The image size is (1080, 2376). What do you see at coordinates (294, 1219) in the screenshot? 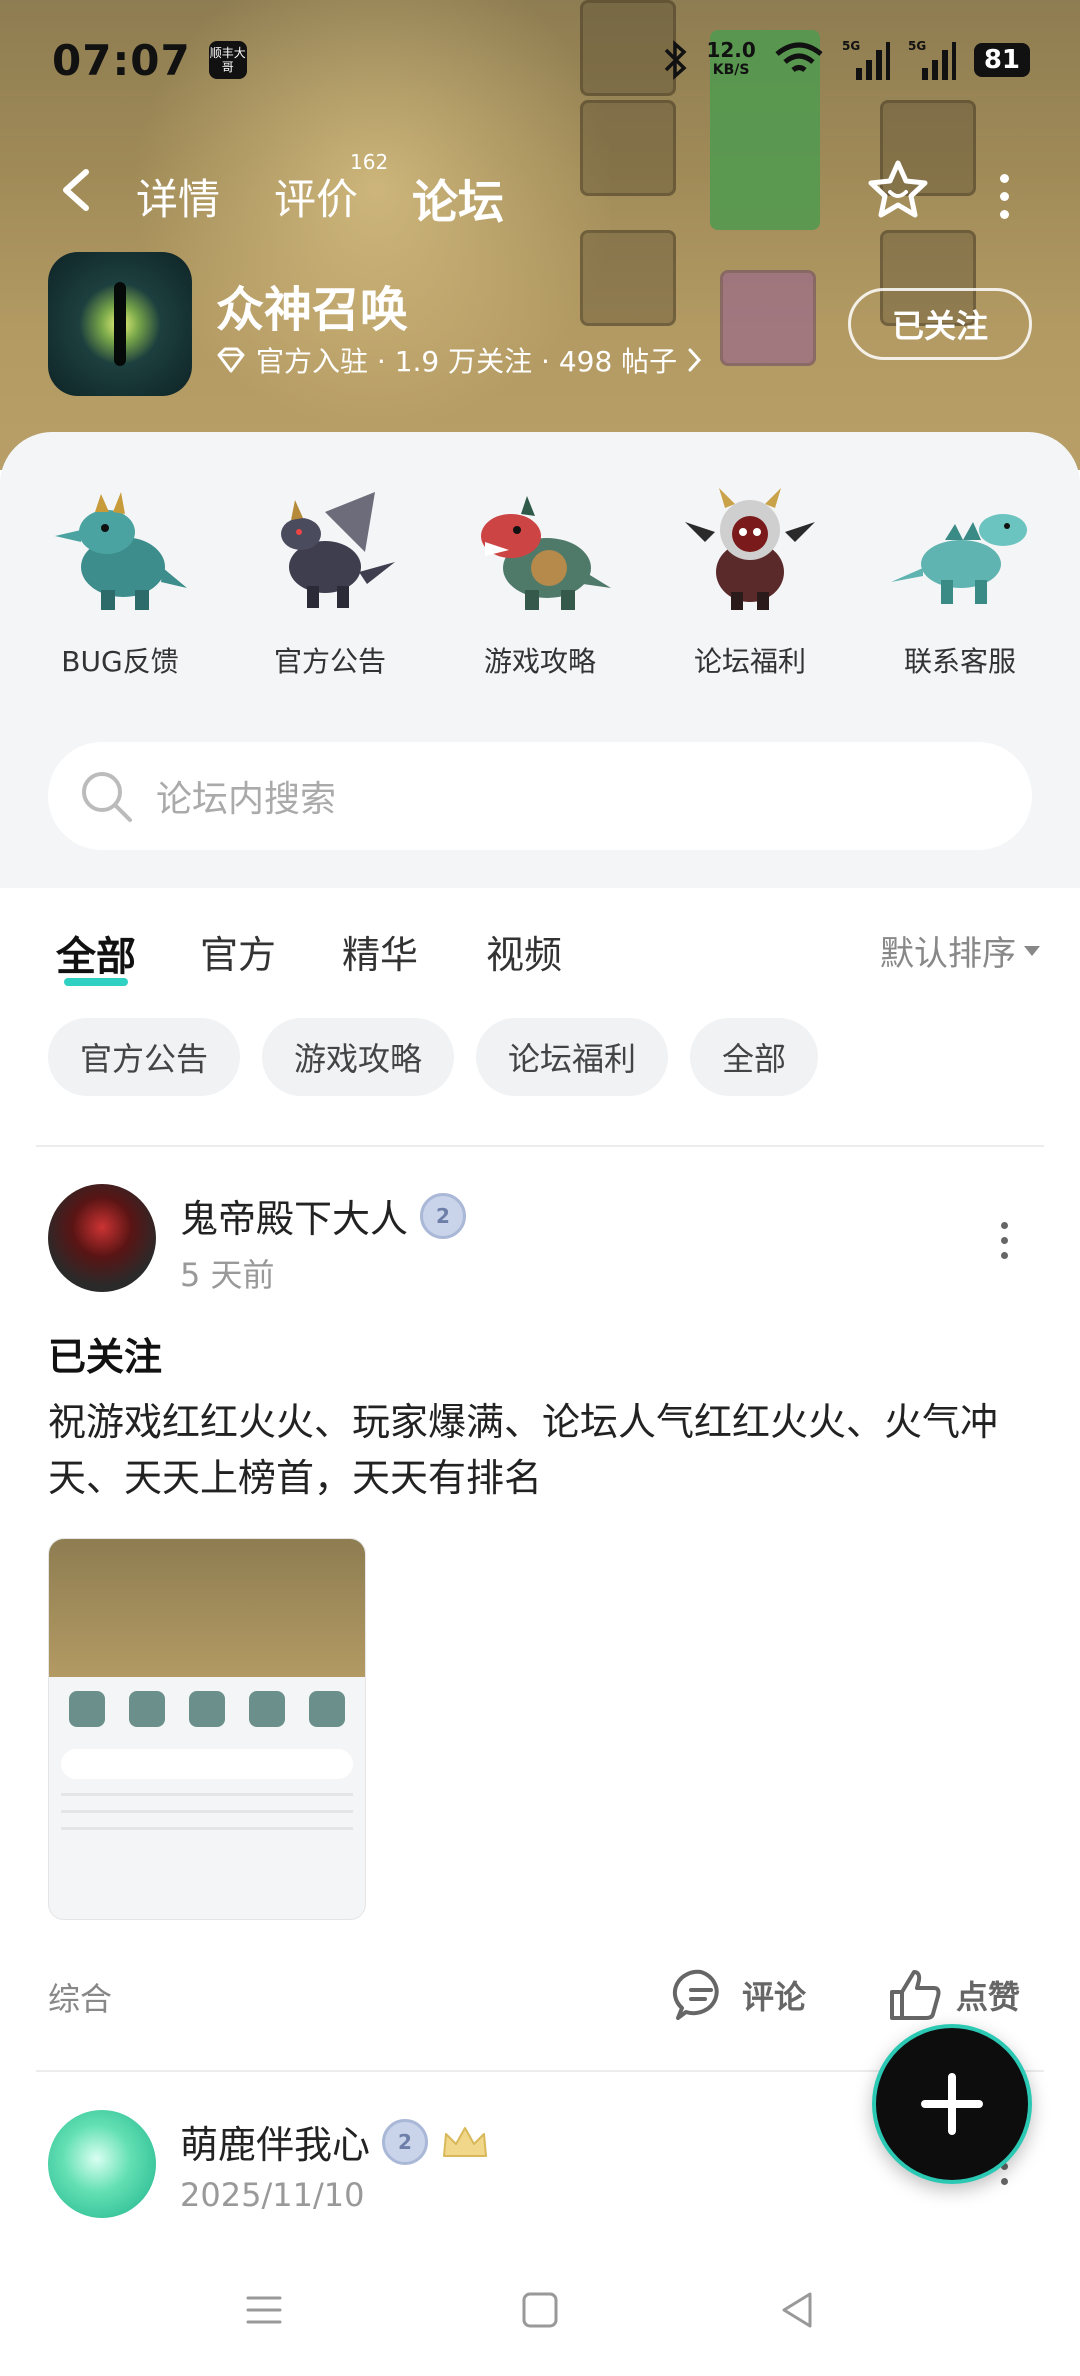
I see `author-name: 鬼帝殿下大人` at bounding box center [294, 1219].